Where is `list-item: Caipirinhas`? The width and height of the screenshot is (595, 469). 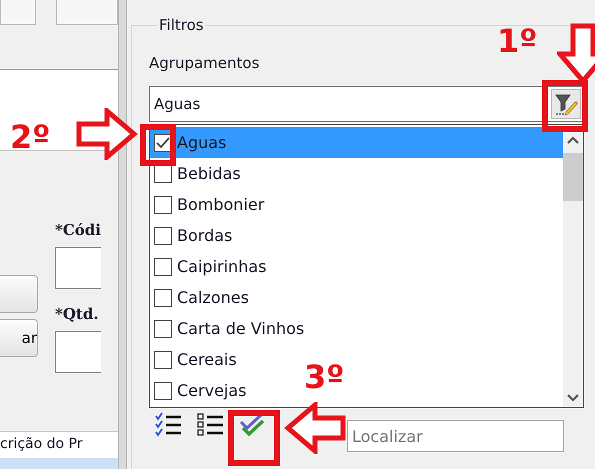
list-item: Caipirinhas is located at coordinates (210, 266).